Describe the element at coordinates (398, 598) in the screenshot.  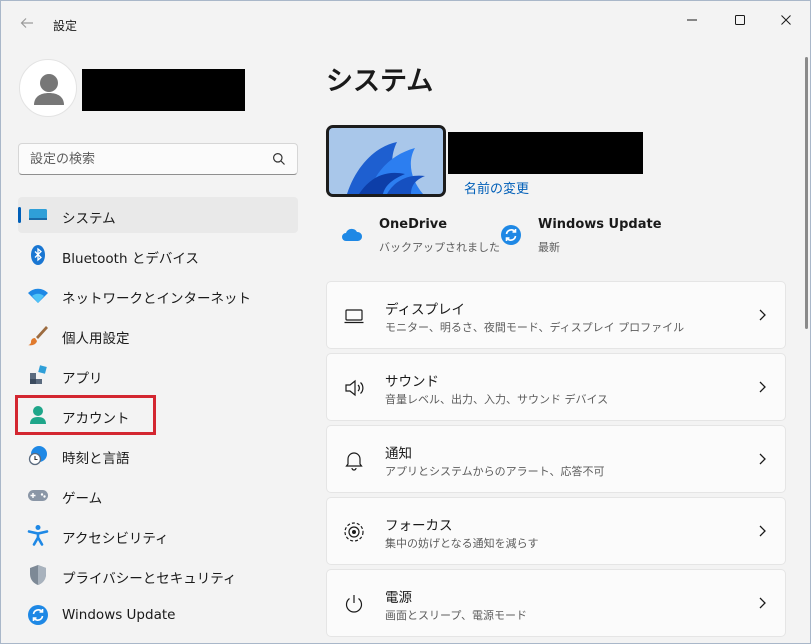
I see `card-title: 電源` at that location.